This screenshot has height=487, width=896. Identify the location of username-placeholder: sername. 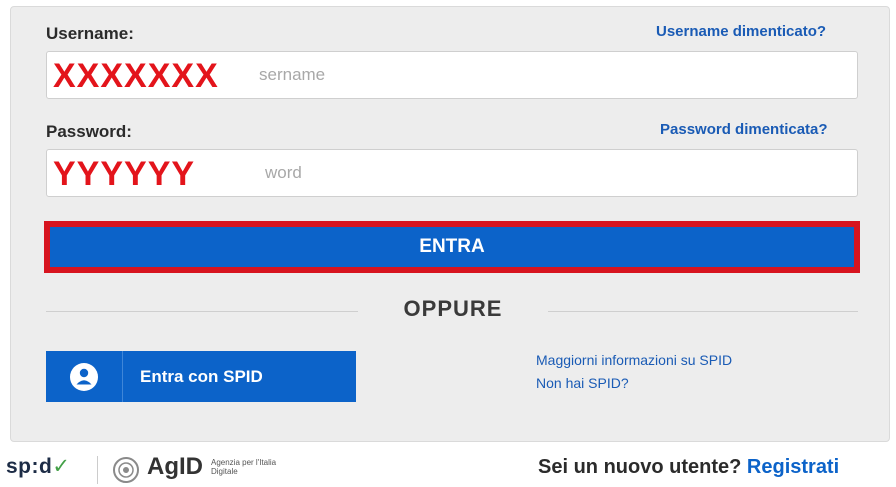
(292, 74).